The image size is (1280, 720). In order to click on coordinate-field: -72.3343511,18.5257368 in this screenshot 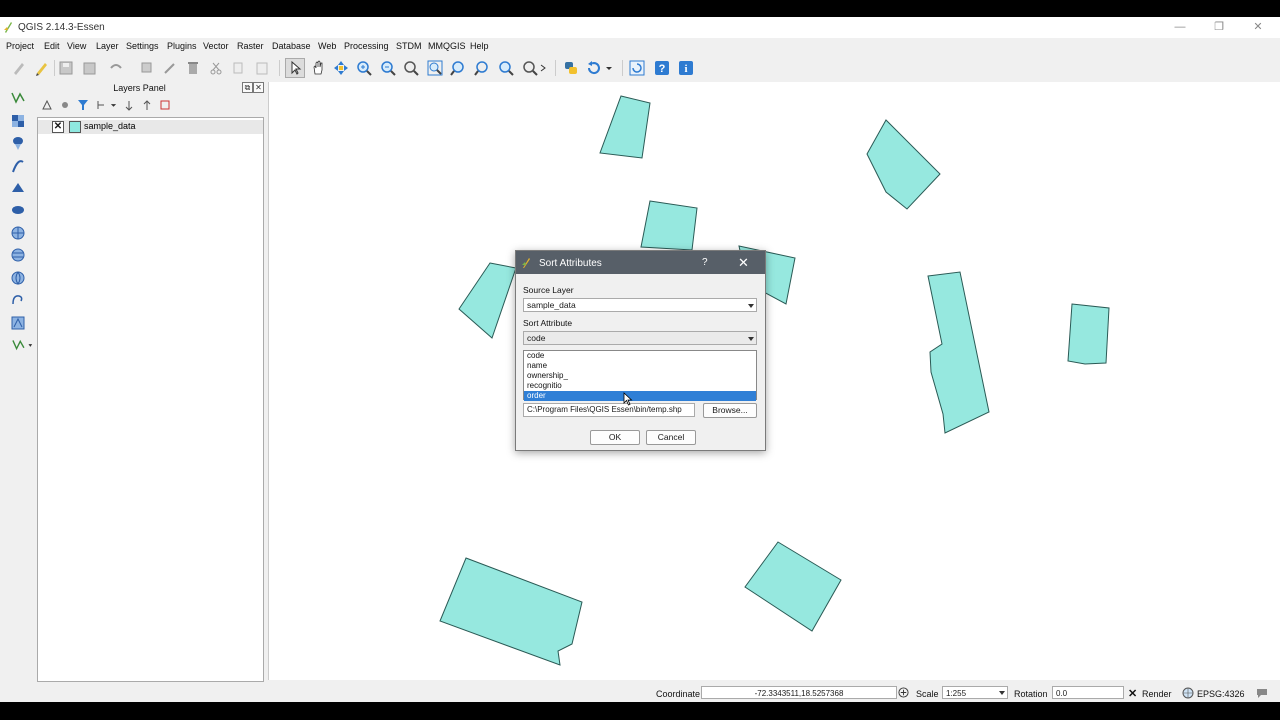, I will do `click(799, 692)`.